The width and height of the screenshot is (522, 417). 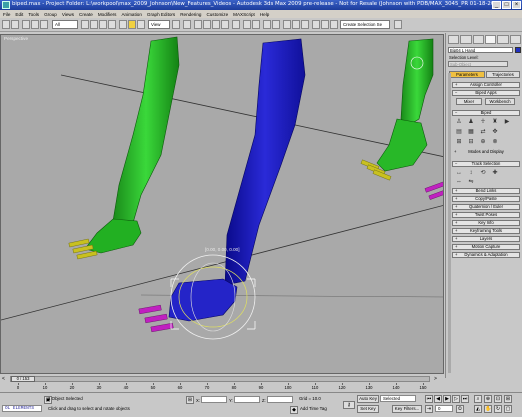 What do you see at coordinates (438, 399) in the screenshot?
I see `previous-frame-icon: ◀` at bounding box center [438, 399].